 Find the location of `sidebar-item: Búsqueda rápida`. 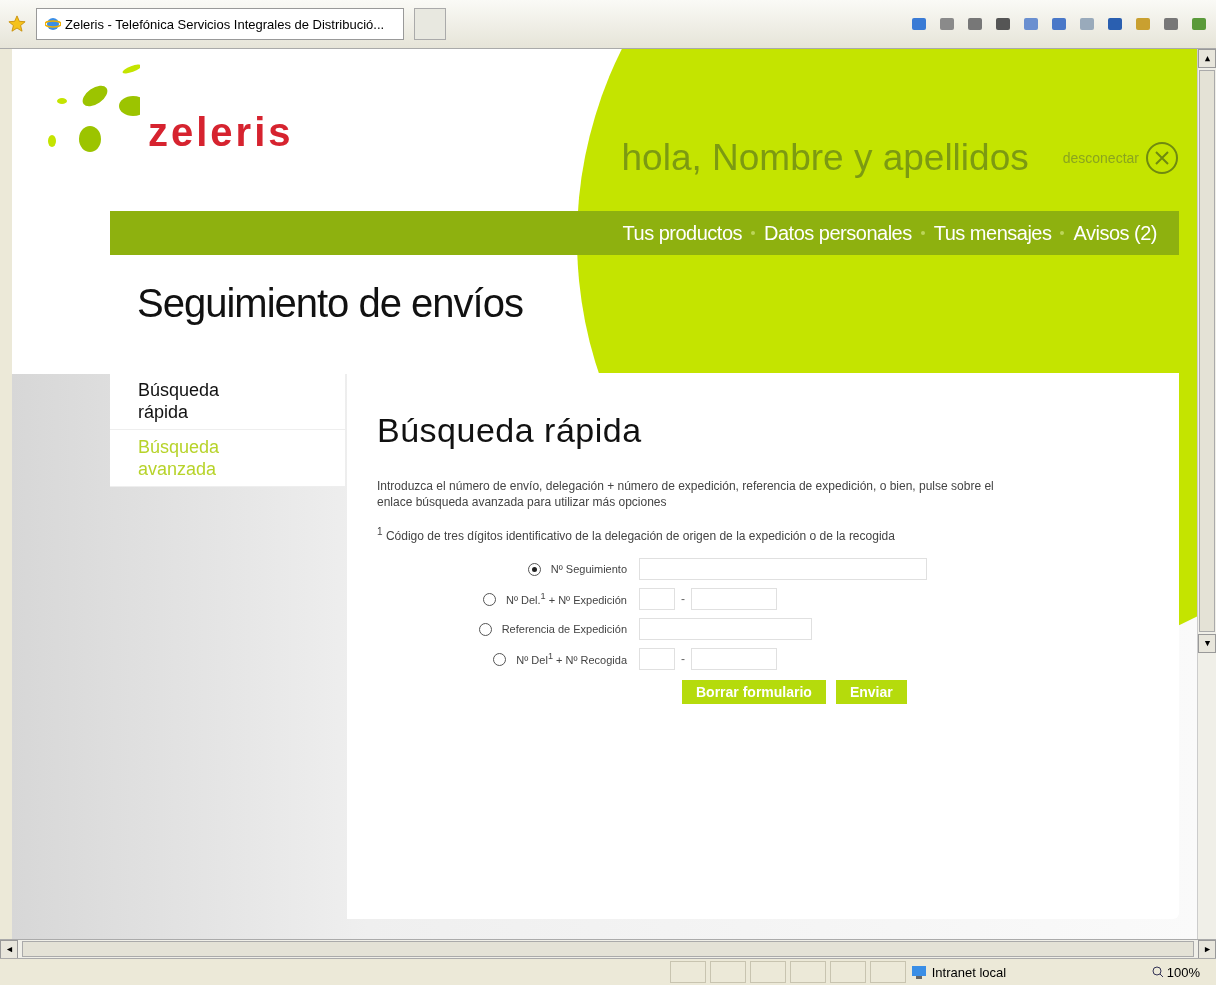

sidebar-item: Búsqueda rápida is located at coordinates (227, 401).